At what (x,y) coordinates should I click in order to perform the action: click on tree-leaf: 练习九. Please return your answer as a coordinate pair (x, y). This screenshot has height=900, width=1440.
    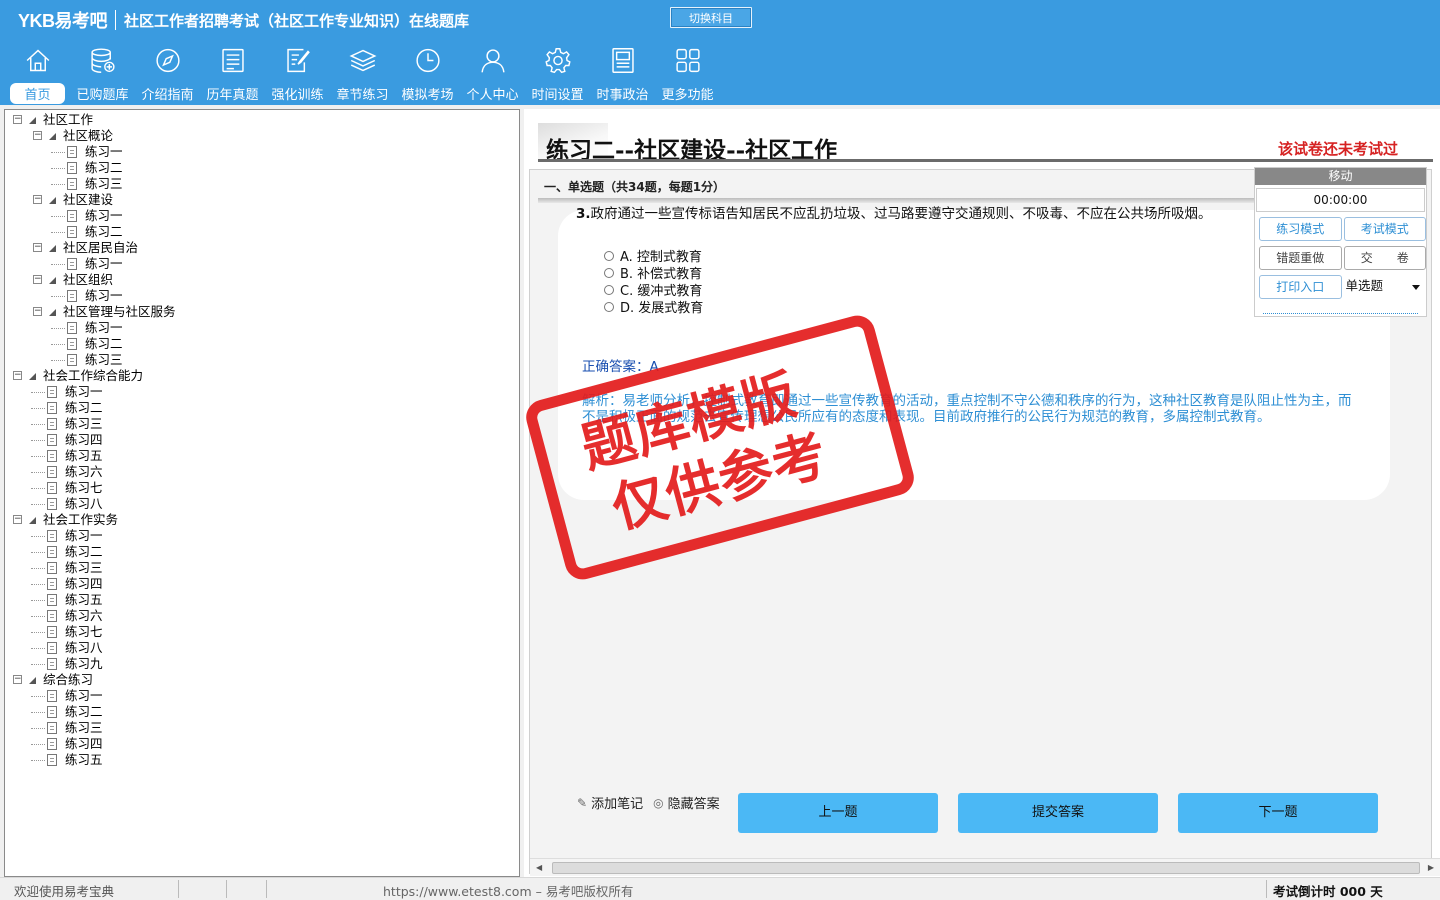
    Looking at the image, I should click on (255, 664).